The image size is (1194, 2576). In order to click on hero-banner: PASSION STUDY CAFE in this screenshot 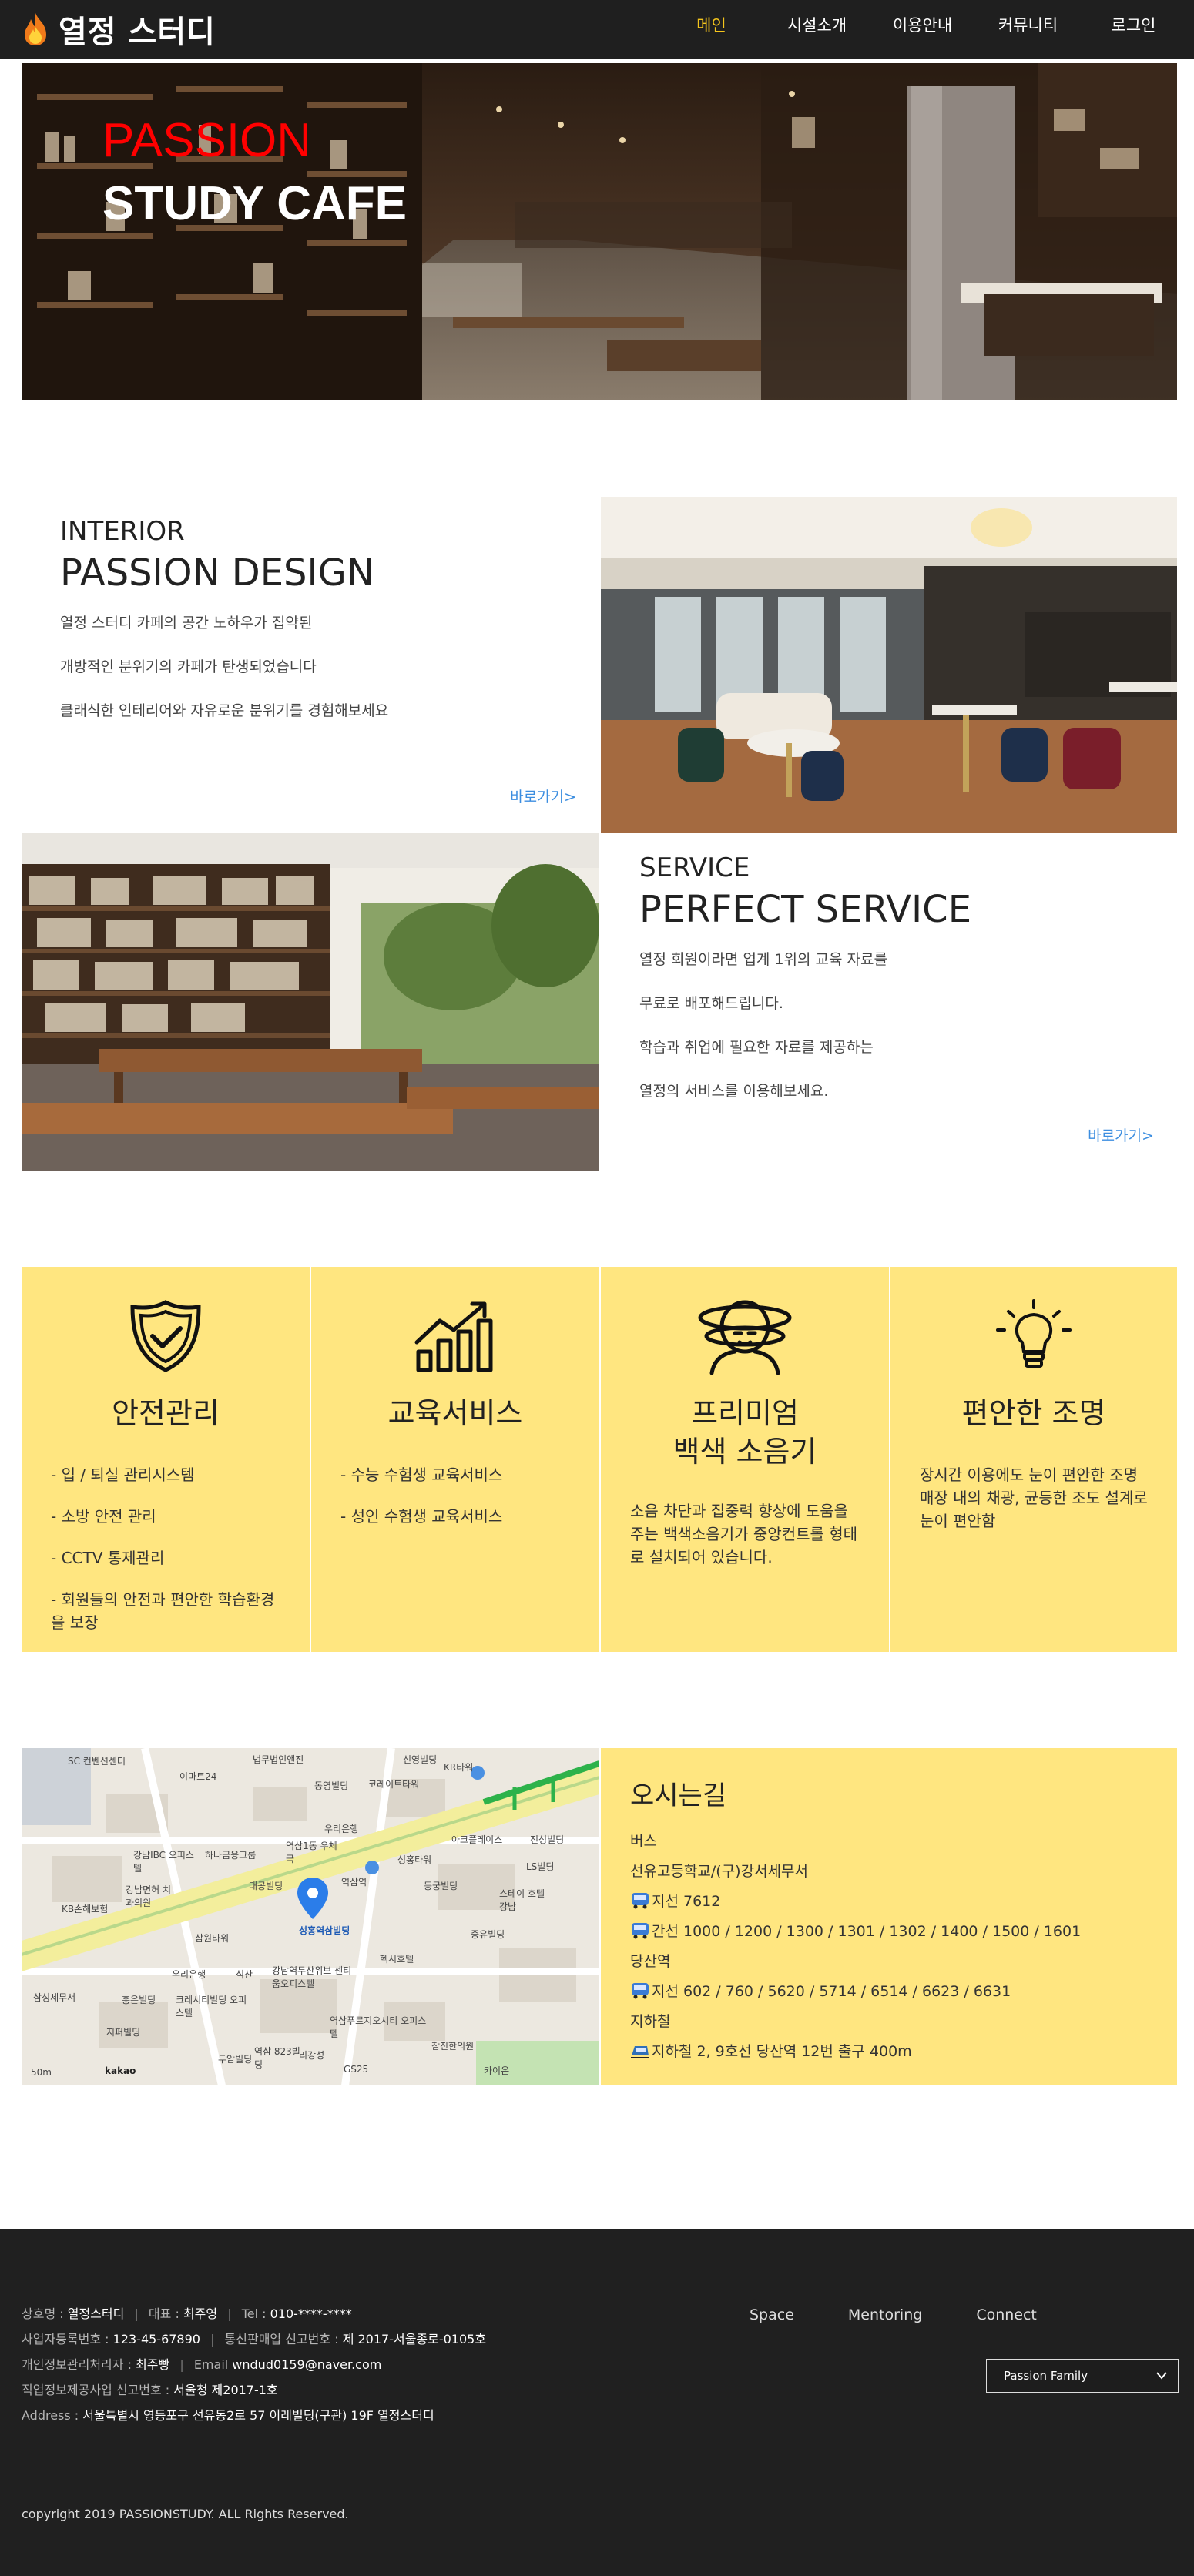, I will do `click(599, 231)`.